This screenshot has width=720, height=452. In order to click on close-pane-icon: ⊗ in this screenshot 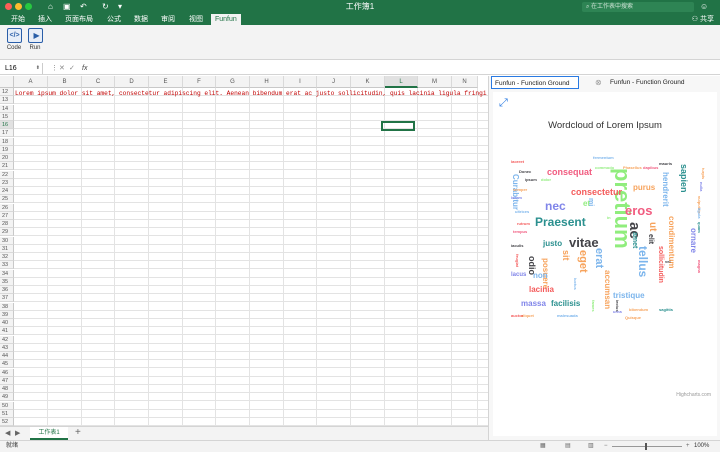, I will do `click(598, 82)`.